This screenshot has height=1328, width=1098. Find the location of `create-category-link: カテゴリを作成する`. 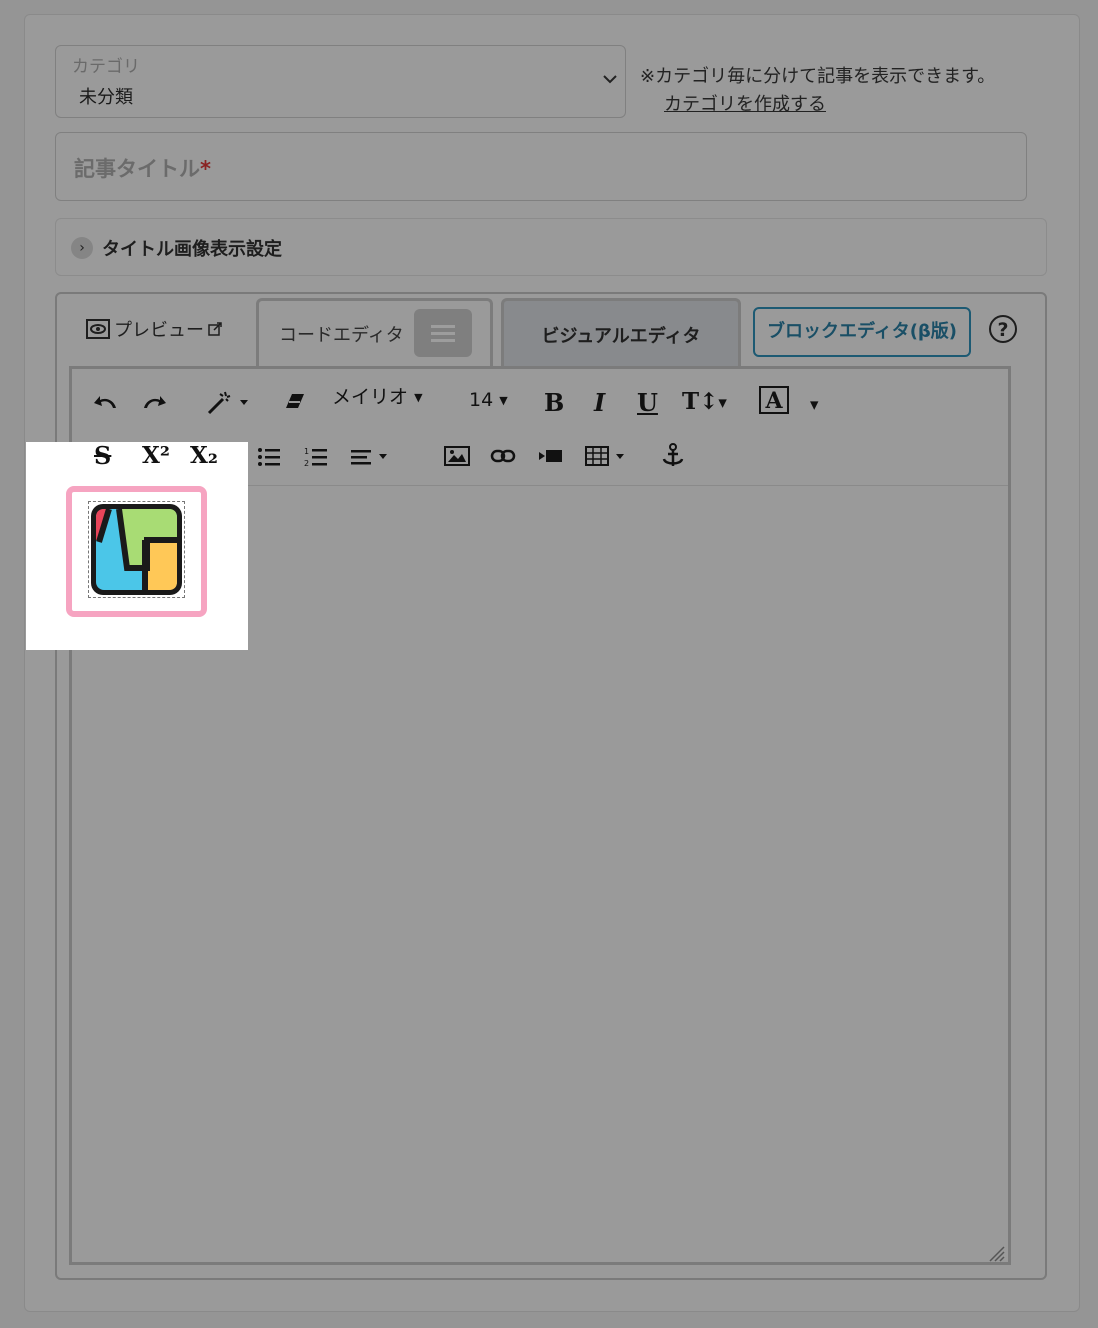

create-category-link: カテゴリを作成する is located at coordinates (745, 103).